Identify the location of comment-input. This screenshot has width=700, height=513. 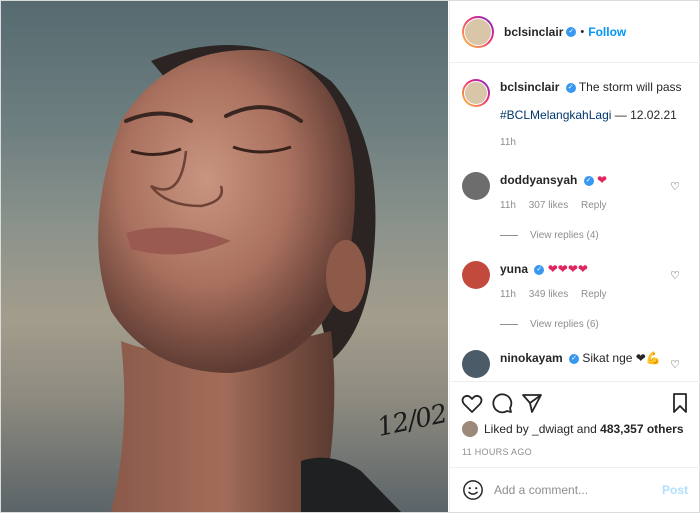
(578, 490).